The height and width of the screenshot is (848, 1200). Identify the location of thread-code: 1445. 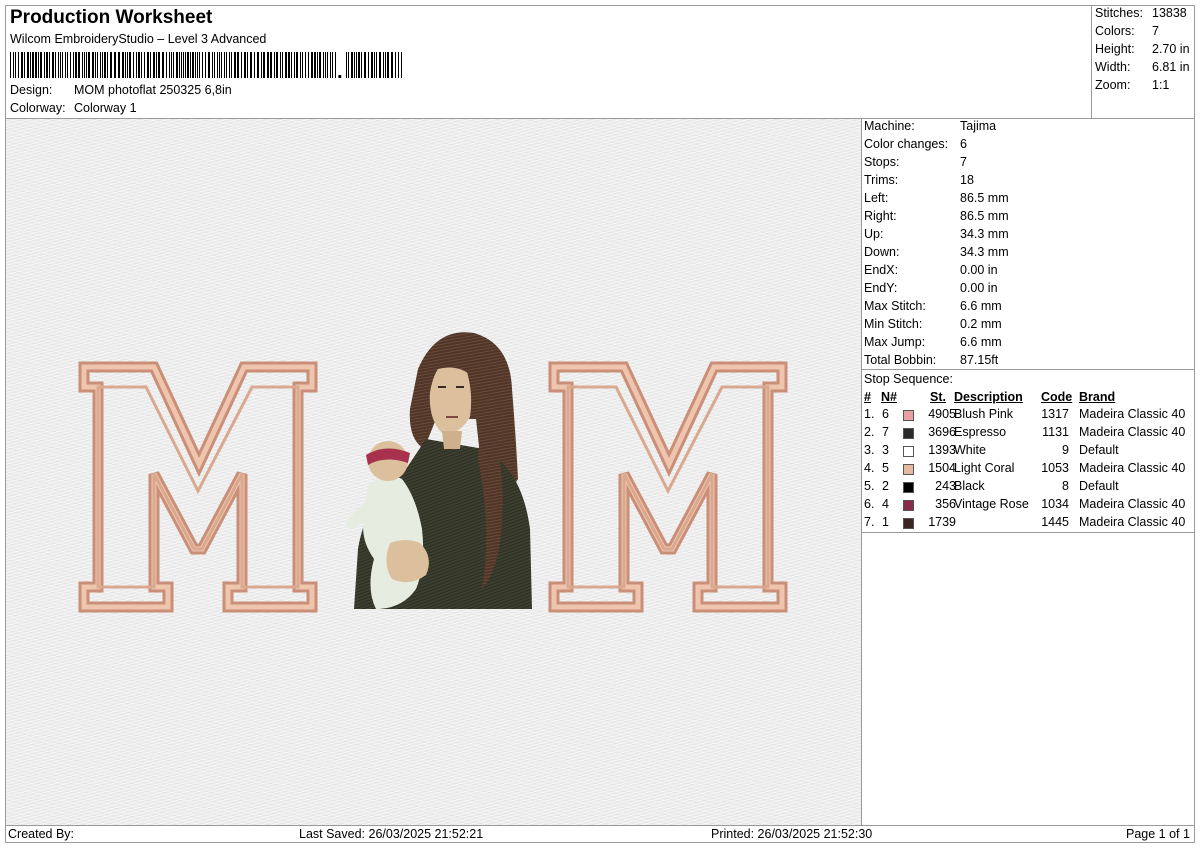
(1055, 522).